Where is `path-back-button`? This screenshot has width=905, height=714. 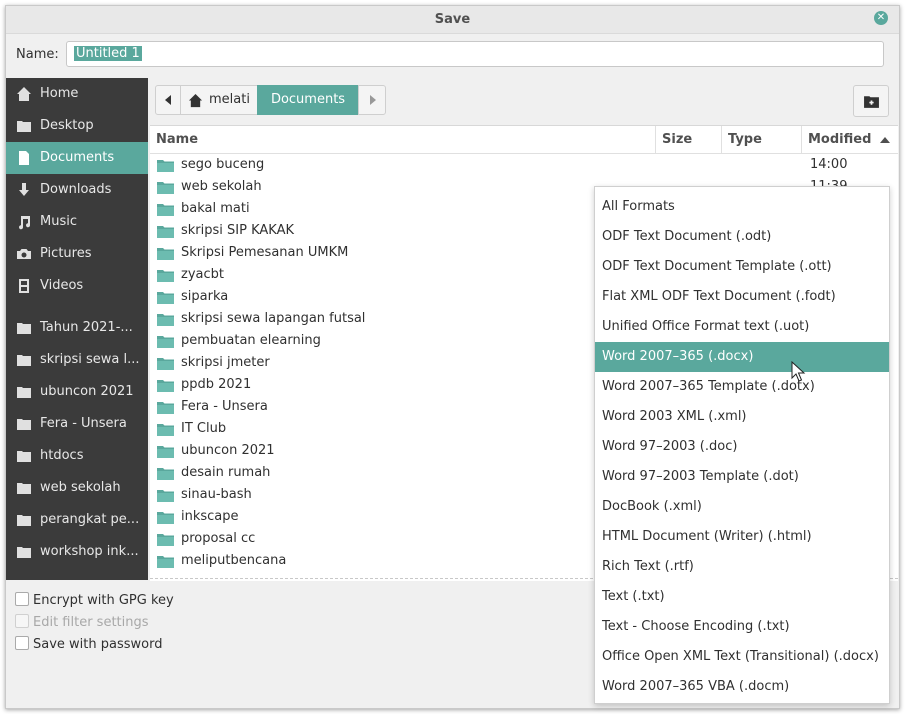 path-back-button is located at coordinates (168, 100).